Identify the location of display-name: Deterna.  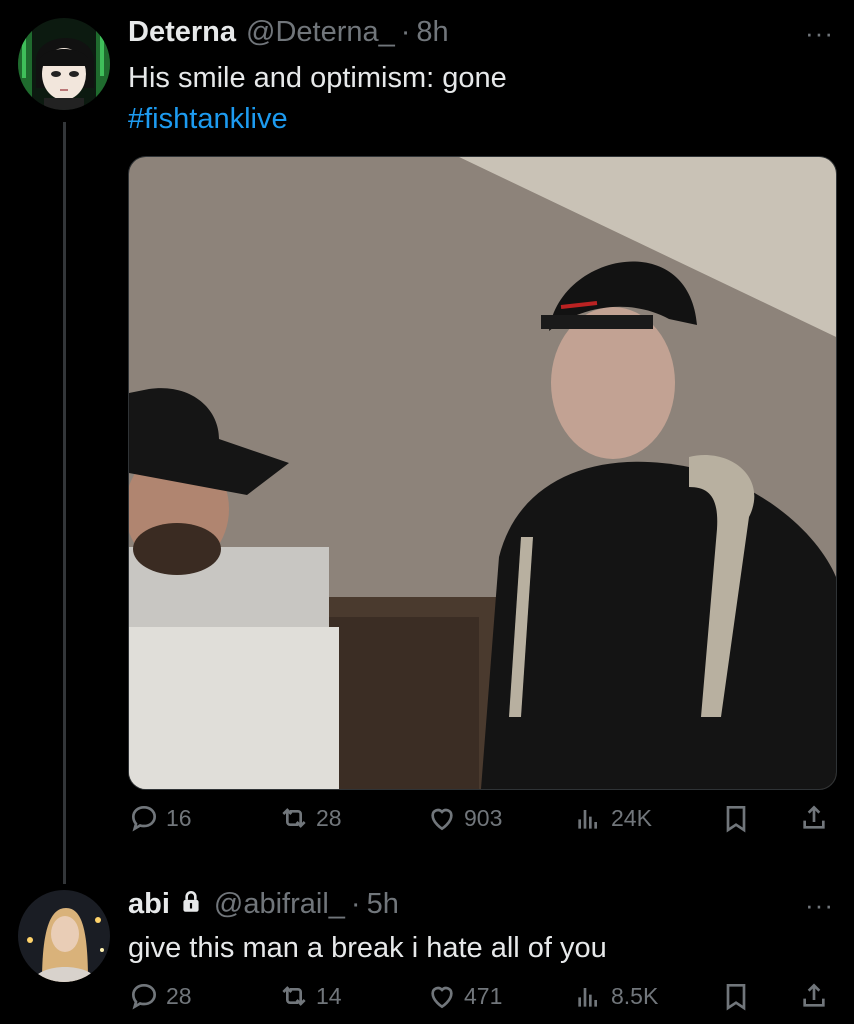
(182, 32).